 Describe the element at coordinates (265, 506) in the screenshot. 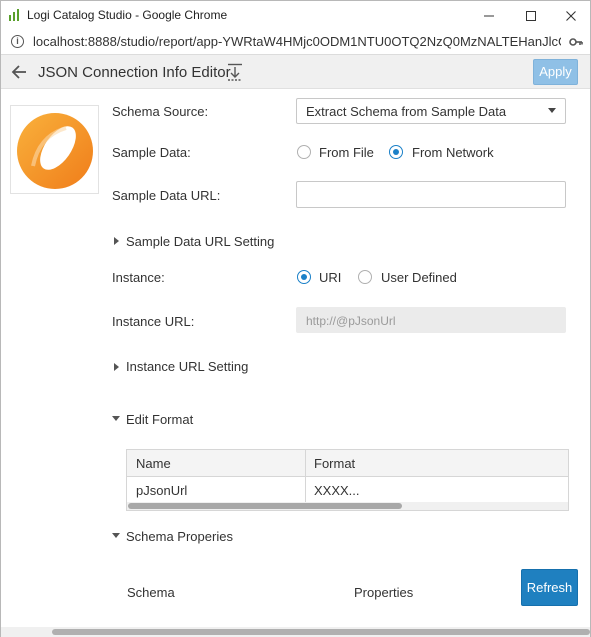

I see `grid-scroll-thumb` at that location.